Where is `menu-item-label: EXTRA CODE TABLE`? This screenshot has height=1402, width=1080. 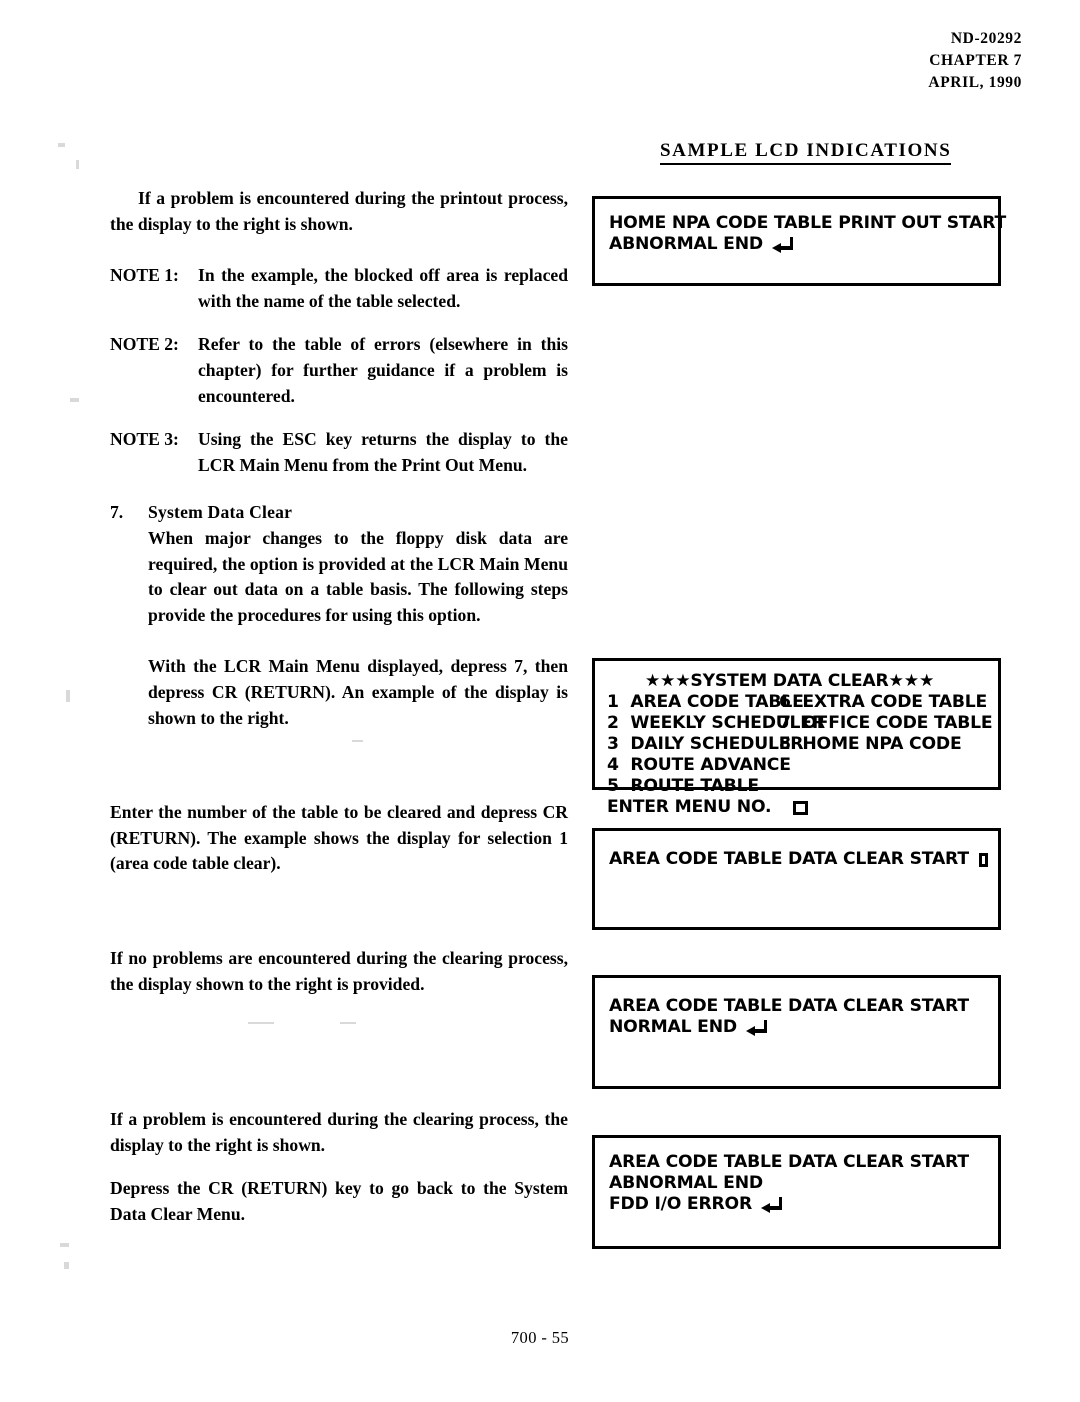
menu-item-label: EXTRA CODE TABLE is located at coordinates (895, 702).